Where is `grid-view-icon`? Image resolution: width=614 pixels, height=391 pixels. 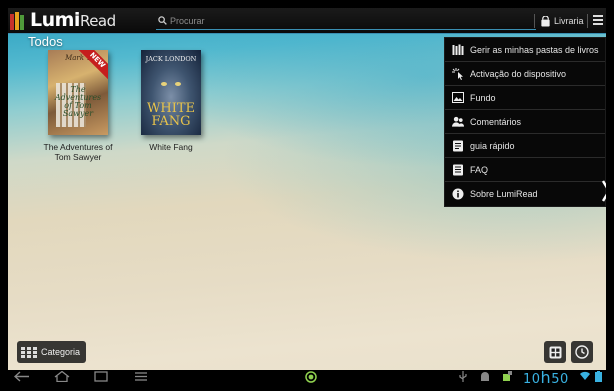
grid-view-icon is located at coordinates (555, 352).